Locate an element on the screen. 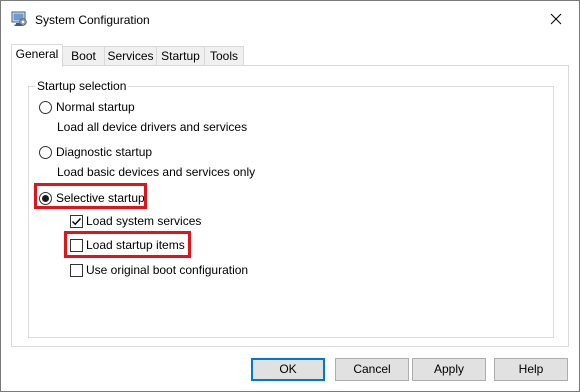 Image resolution: width=580 pixels, height=392 pixels. tab-label: Boot is located at coordinates (83, 56).